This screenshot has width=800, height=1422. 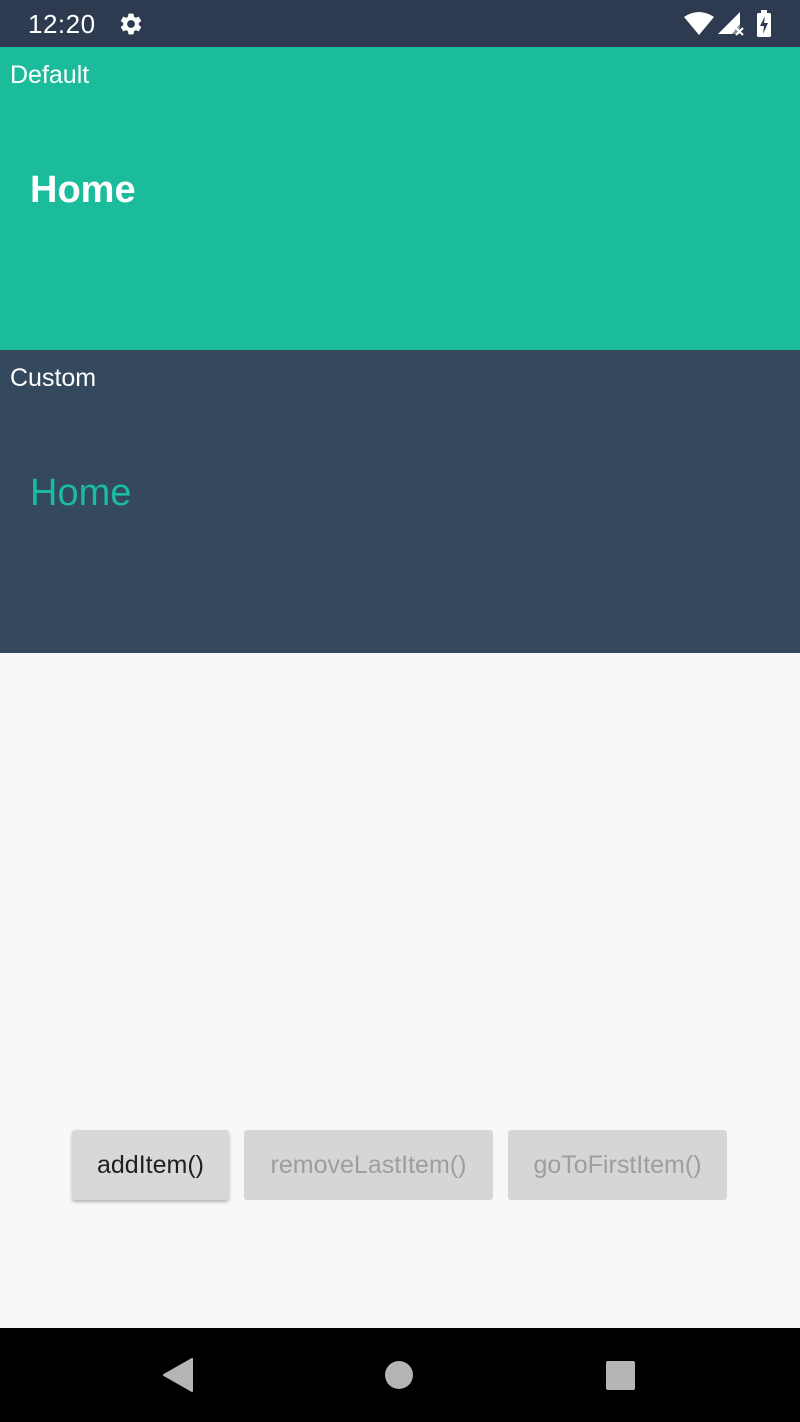 What do you see at coordinates (764, 23) in the screenshot?
I see `battery-icon` at bounding box center [764, 23].